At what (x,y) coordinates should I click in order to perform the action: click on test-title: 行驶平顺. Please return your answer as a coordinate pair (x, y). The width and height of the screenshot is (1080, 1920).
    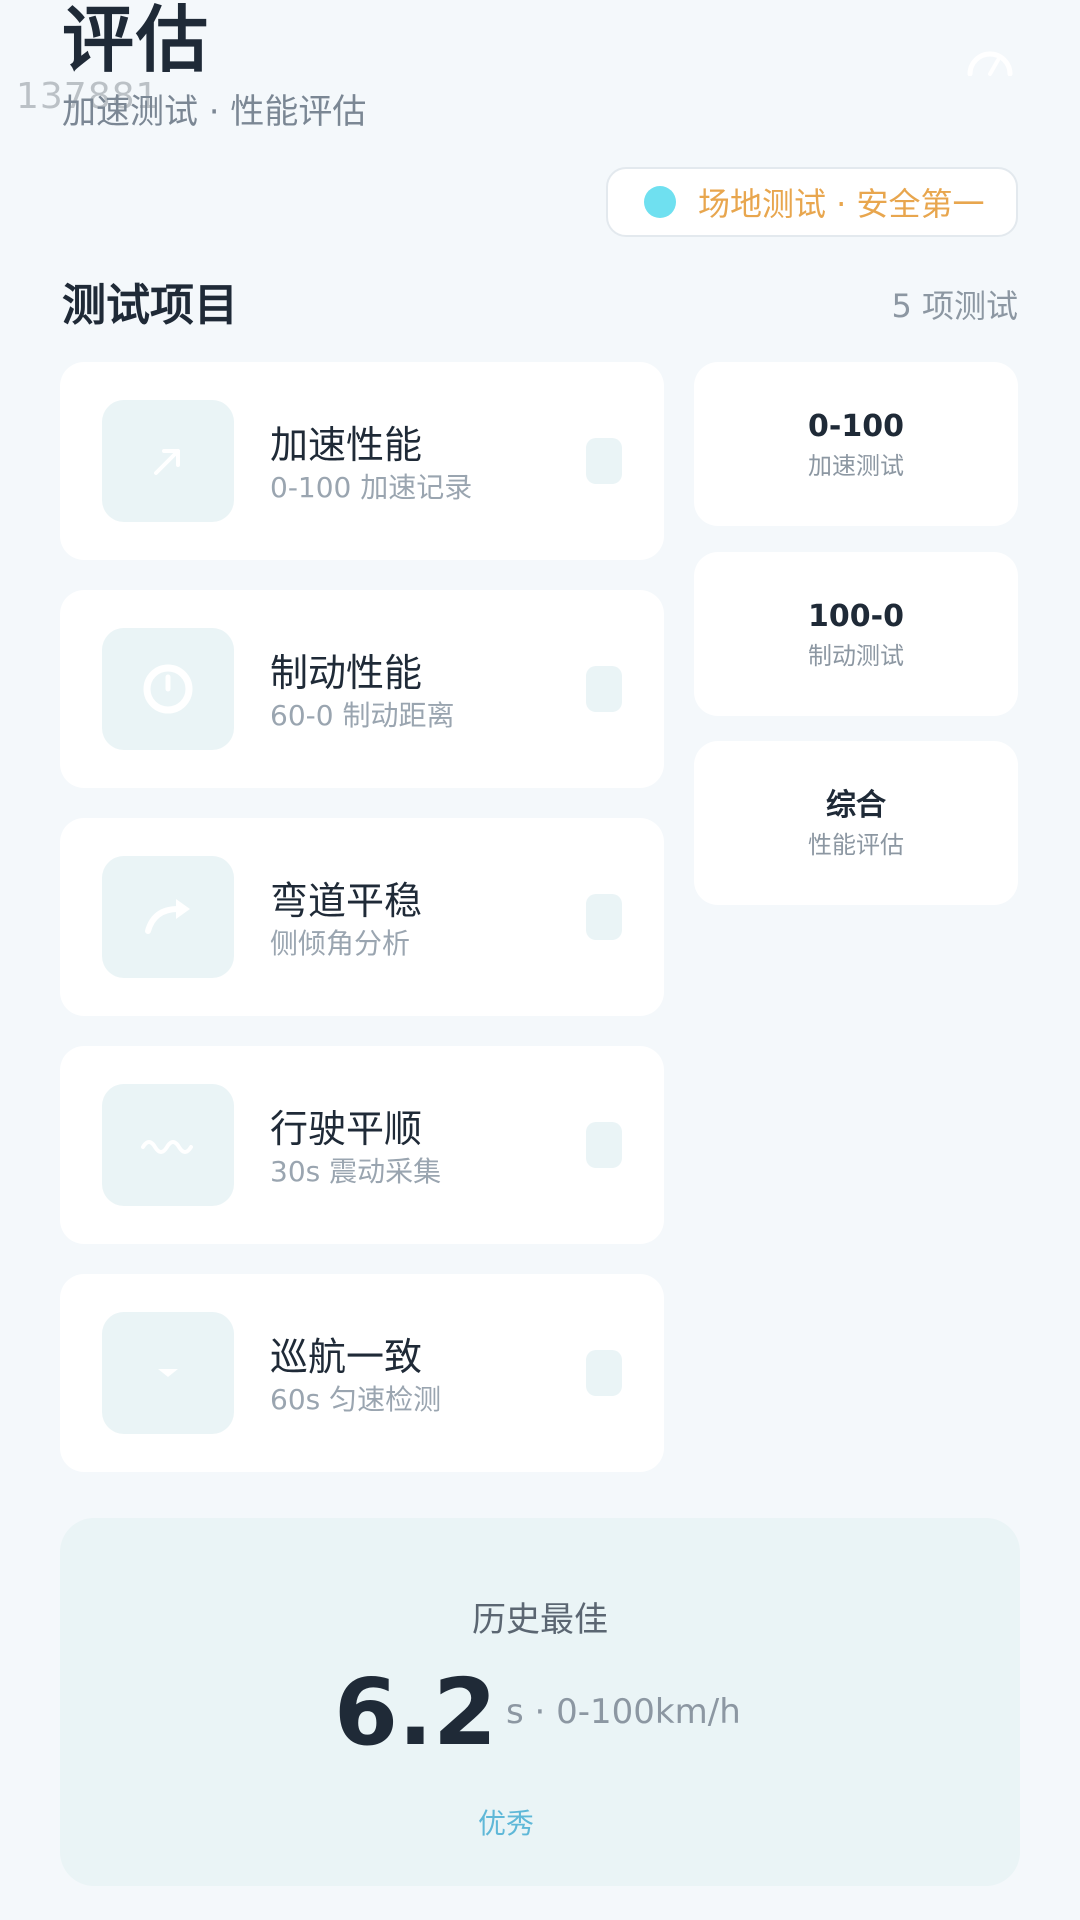
    Looking at the image, I should click on (346, 1129).